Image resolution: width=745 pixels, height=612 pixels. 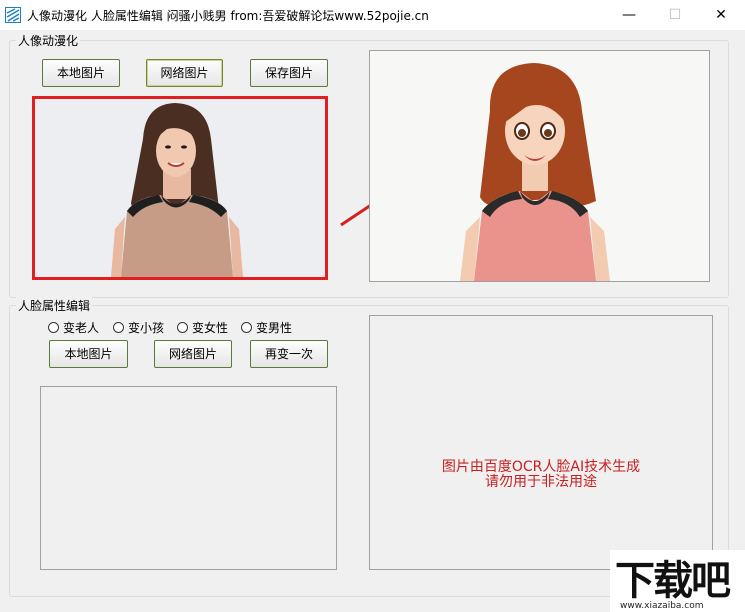 I want to click on option-female-radio: 变女性, so click(x=202, y=327).